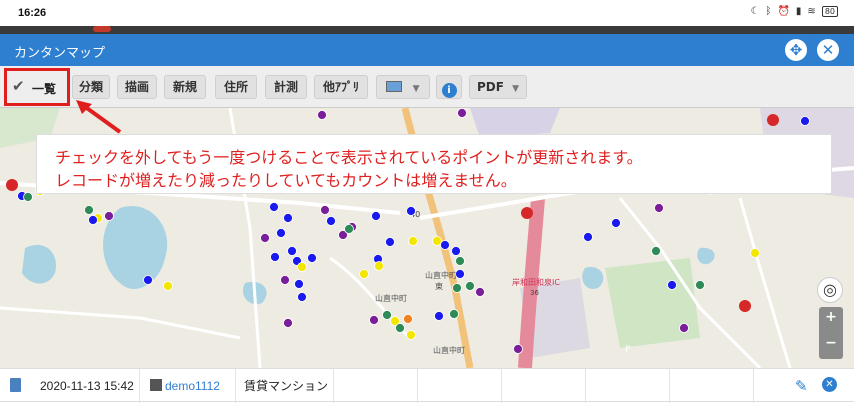 The image size is (854, 408). Describe the element at coordinates (286, 180) in the screenshot. I see `callout-line-2: レコードが増えたり減ったりしていてもカウントは増えません。` at that location.